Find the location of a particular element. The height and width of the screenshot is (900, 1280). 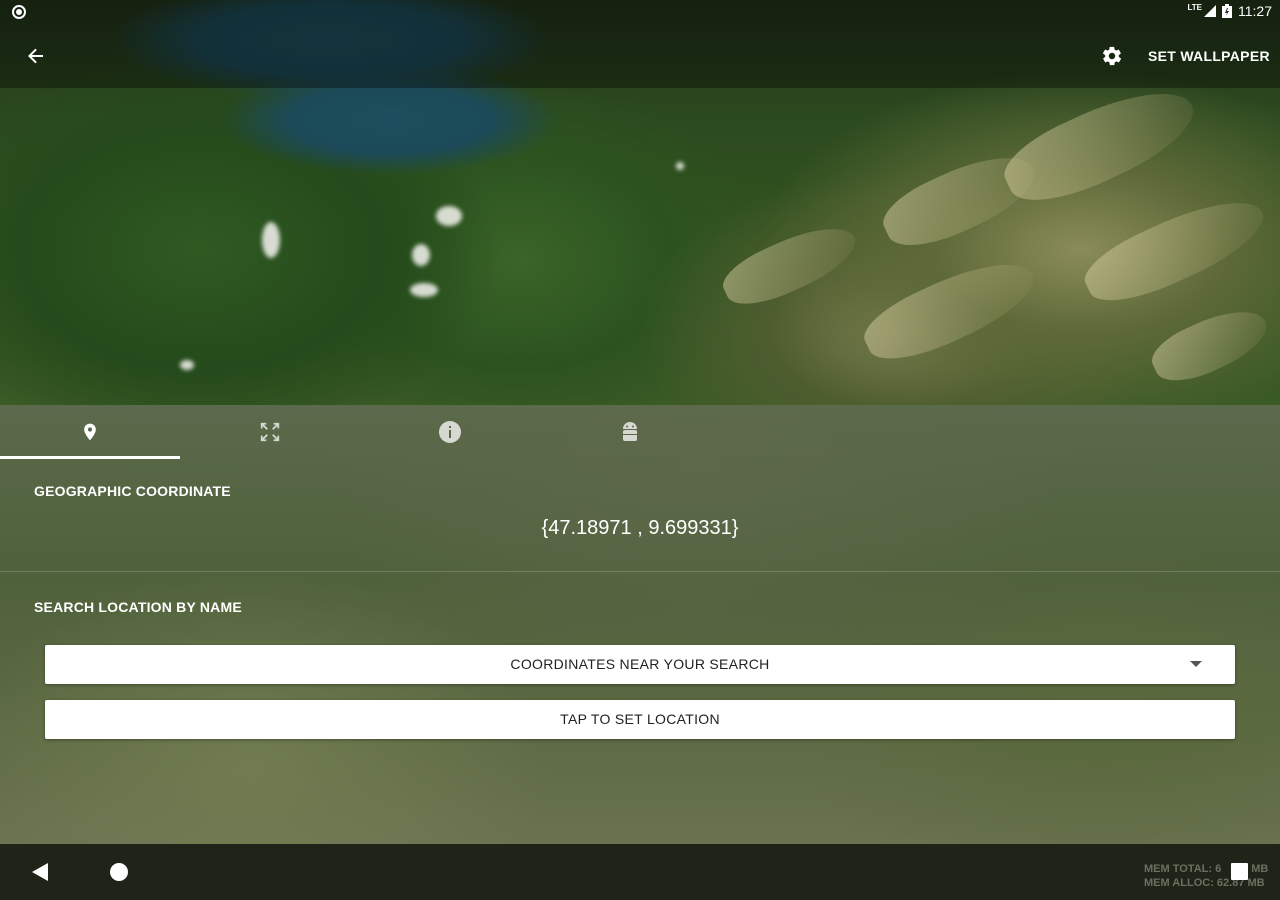

tab-fullscreen is located at coordinates (270, 432).